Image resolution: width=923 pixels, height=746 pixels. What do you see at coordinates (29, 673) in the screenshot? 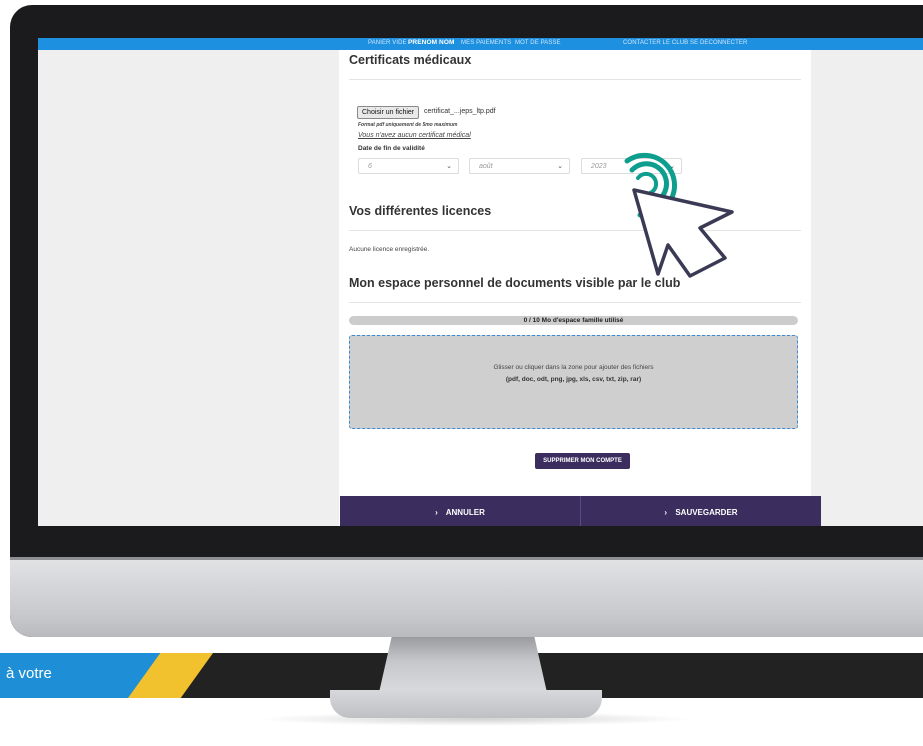
I see `banner-text: à votre` at bounding box center [29, 673].